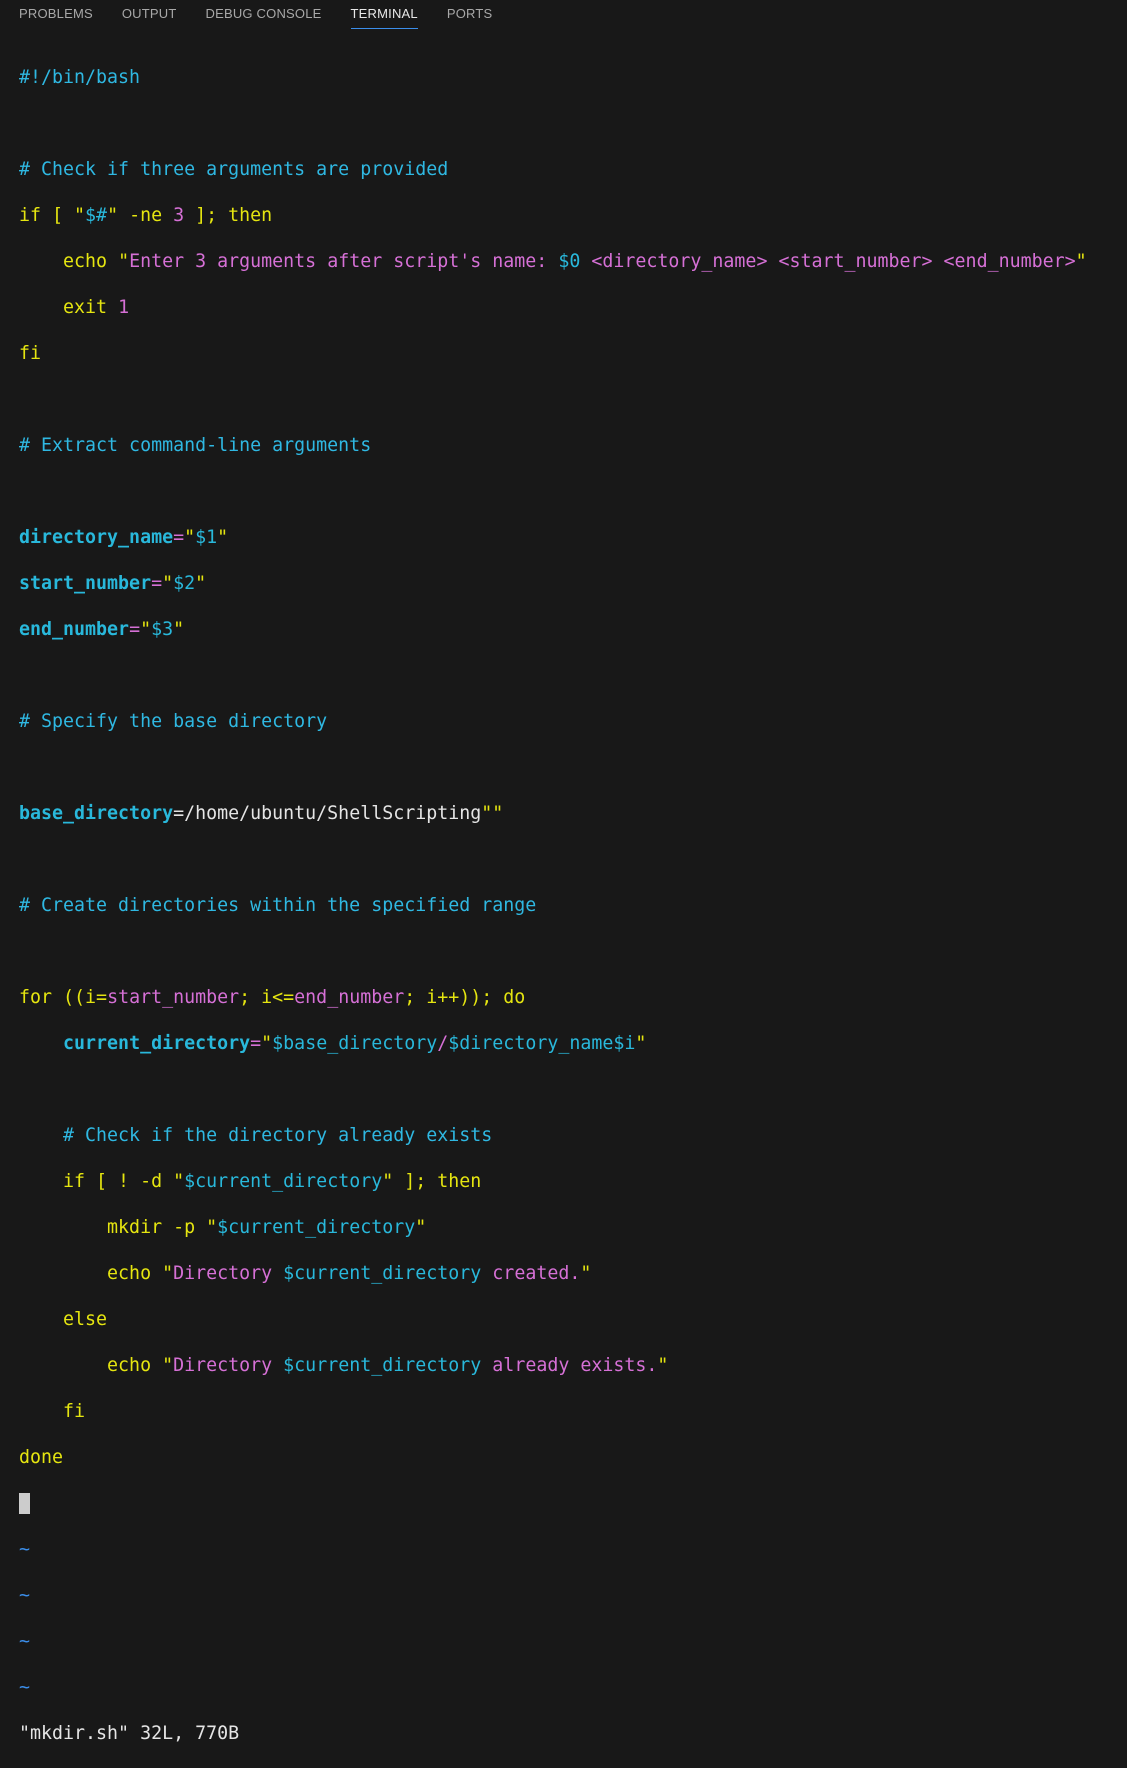 Image resolution: width=1127 pixels, height=1768 pixels. Describe the element at coordinates (256, 1043) in the screenshot. I see `operator: =` at that location.